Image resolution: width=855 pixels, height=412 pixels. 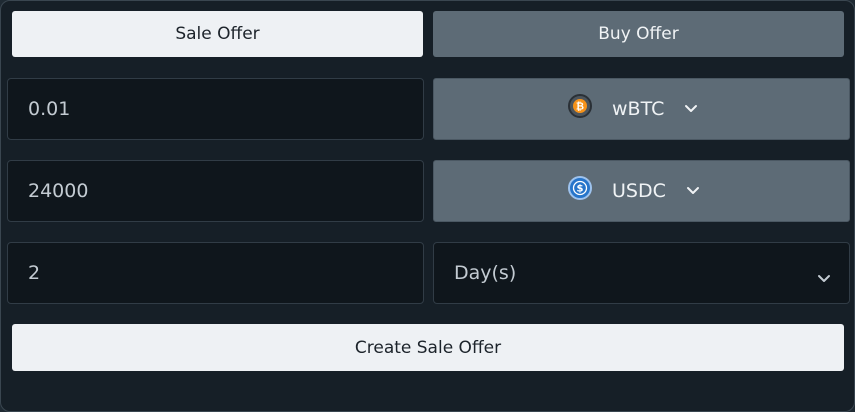 What do you see at coordinates (485, 273) in the screenshot?
I see `duration-unit-label: Day(s)` at bounding box center [485, 273].